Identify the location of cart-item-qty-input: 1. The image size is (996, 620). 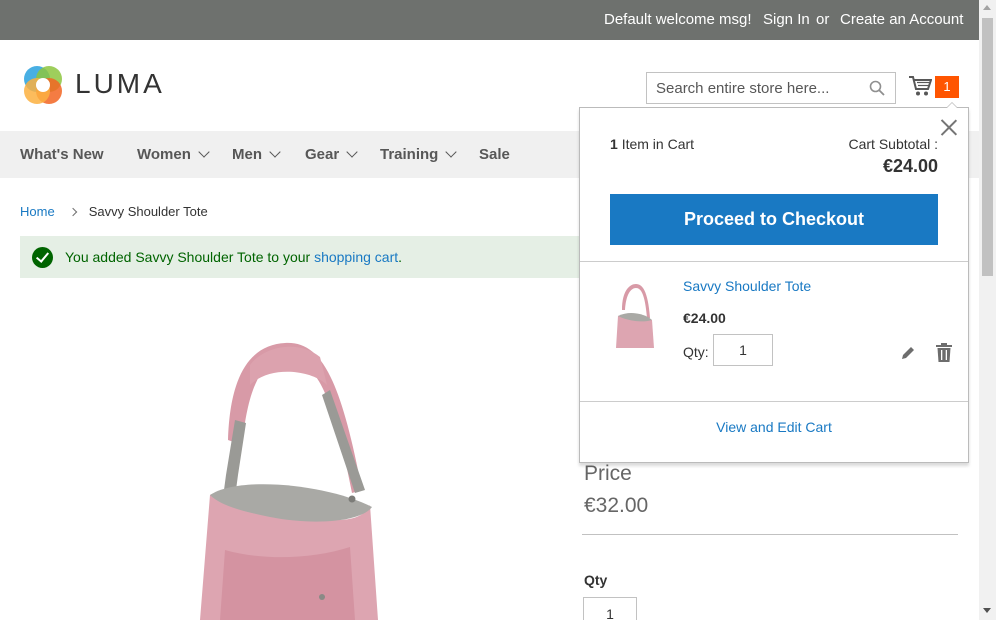
(743, 350).